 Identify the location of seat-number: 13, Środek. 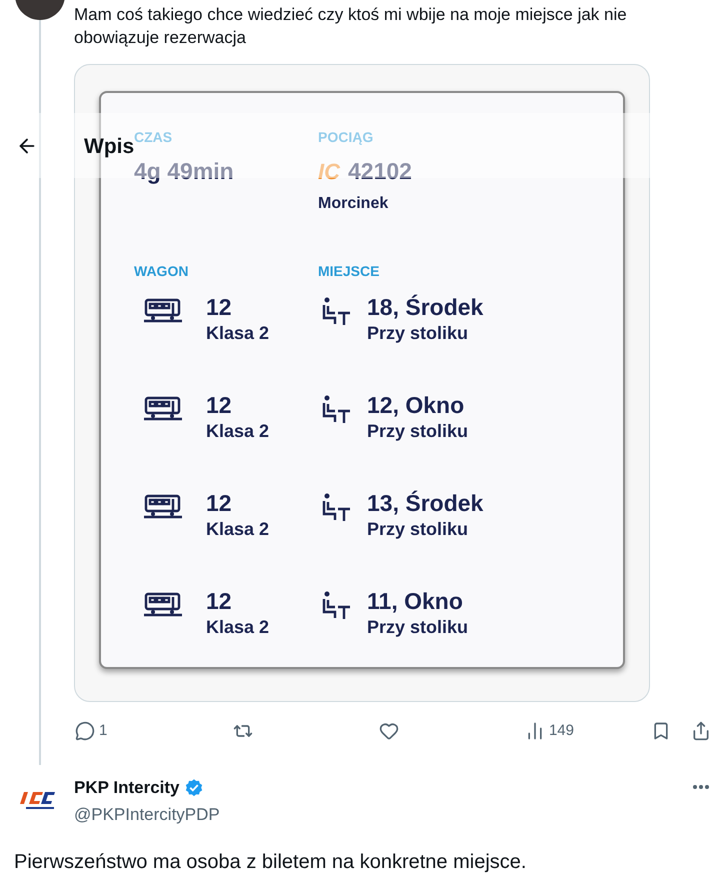
(425, 503).